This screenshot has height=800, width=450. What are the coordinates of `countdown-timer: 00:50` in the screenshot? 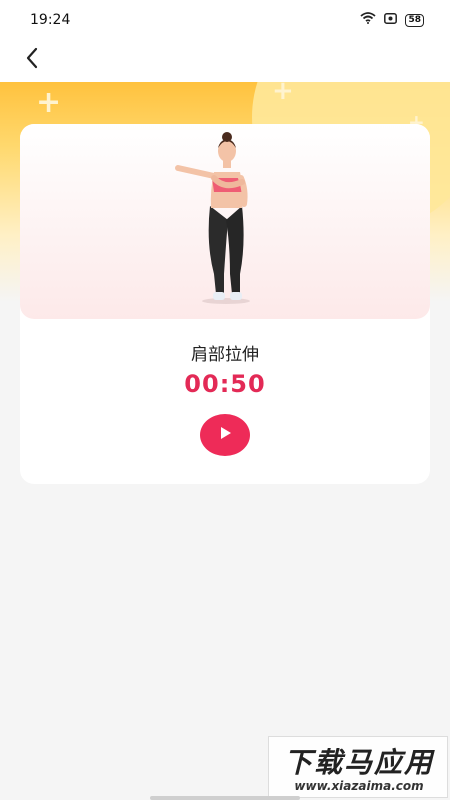 It's located at (225, 384).